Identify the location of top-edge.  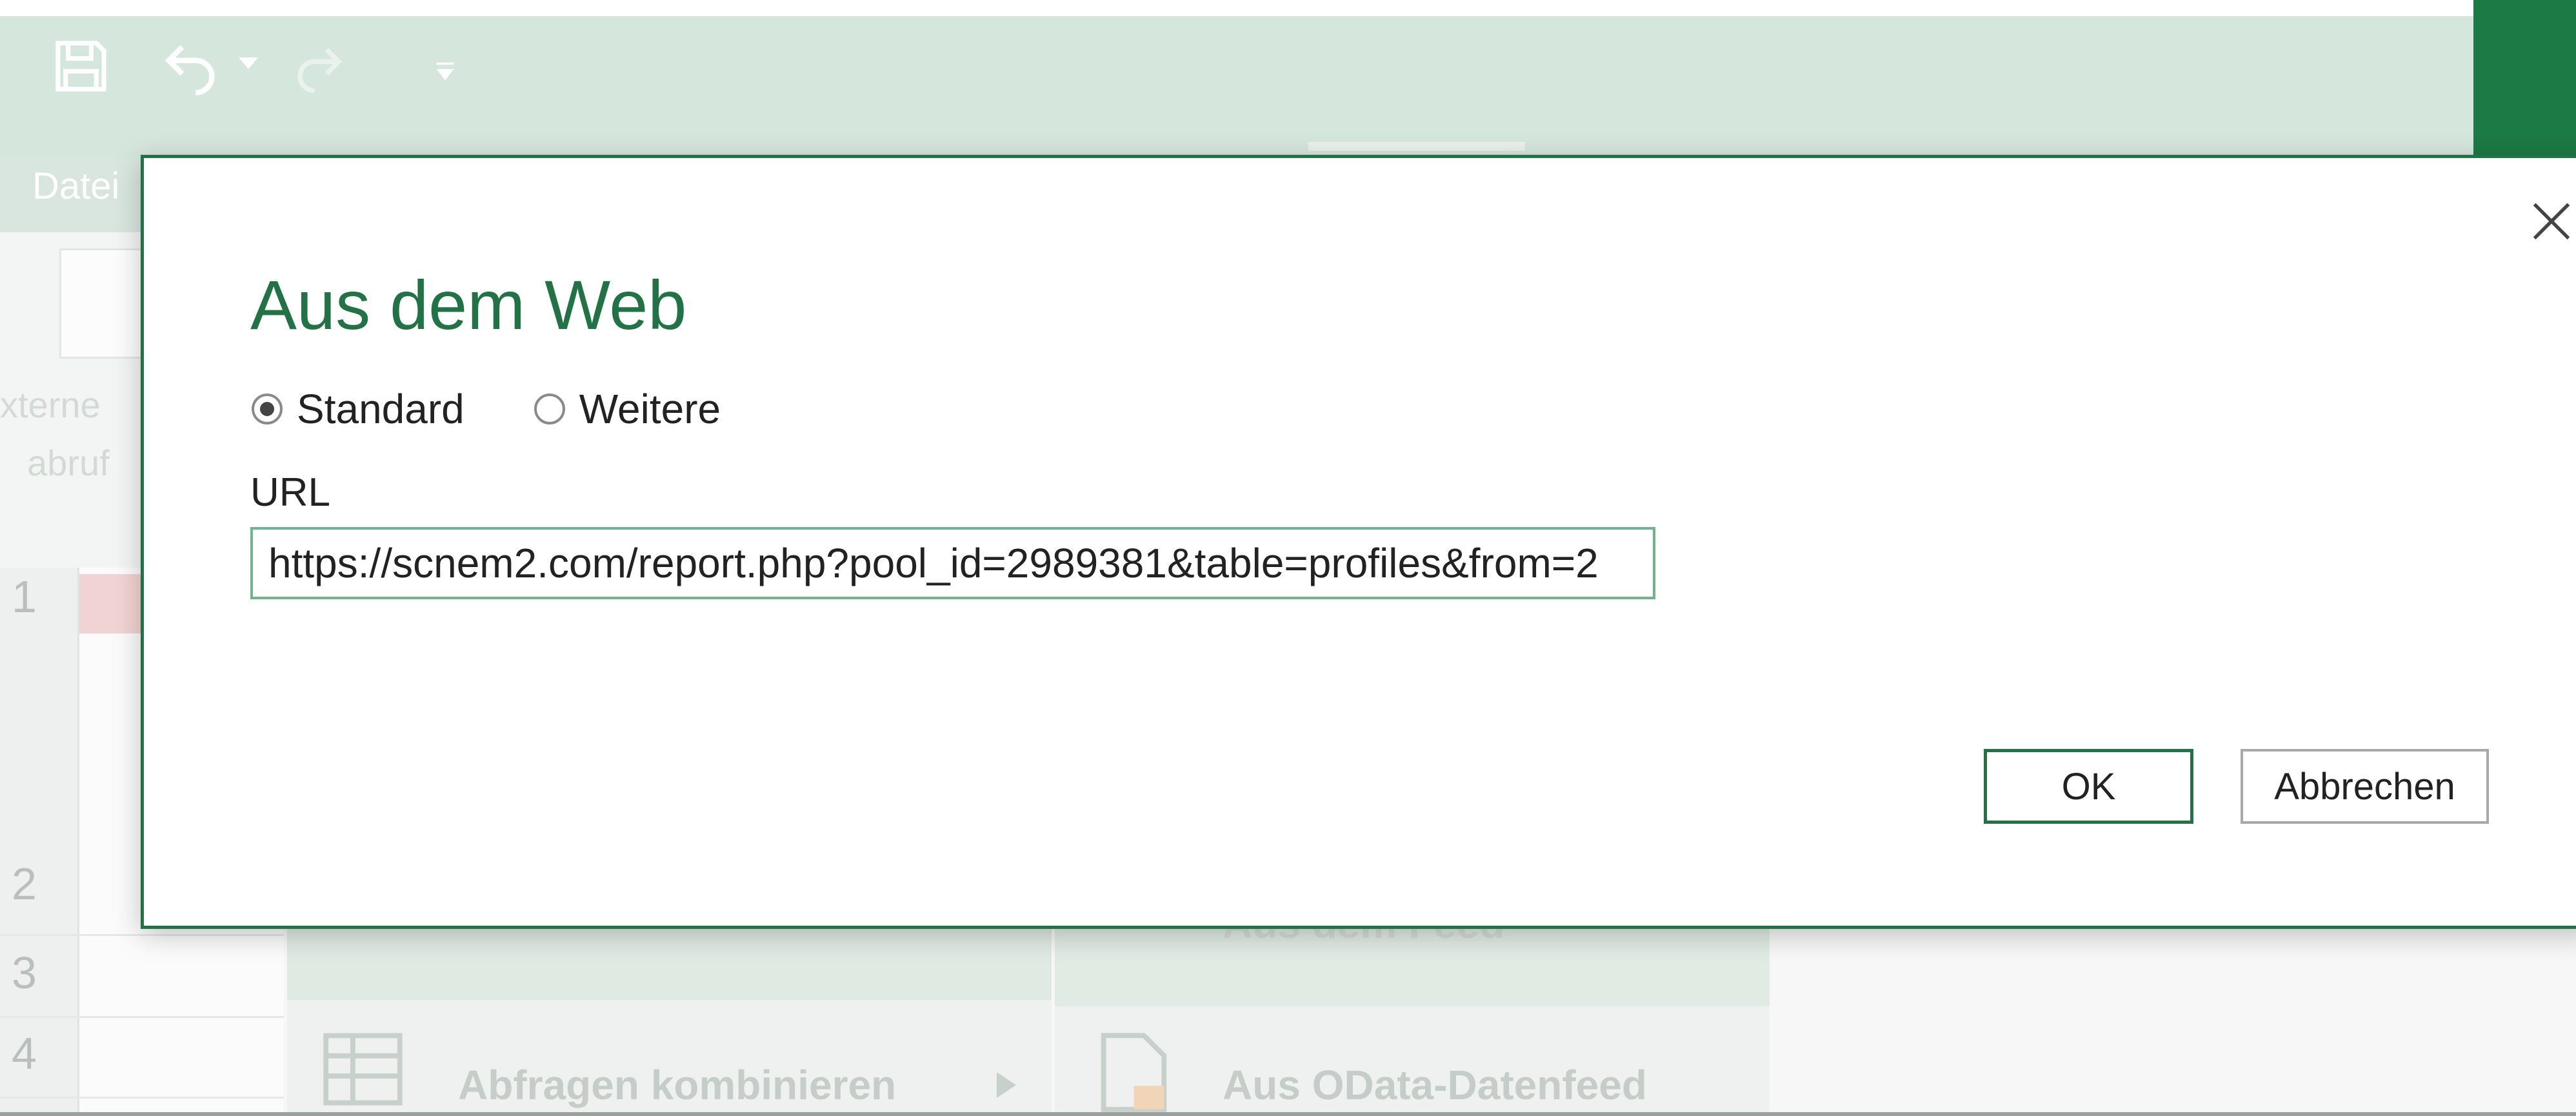
(1288, 8).